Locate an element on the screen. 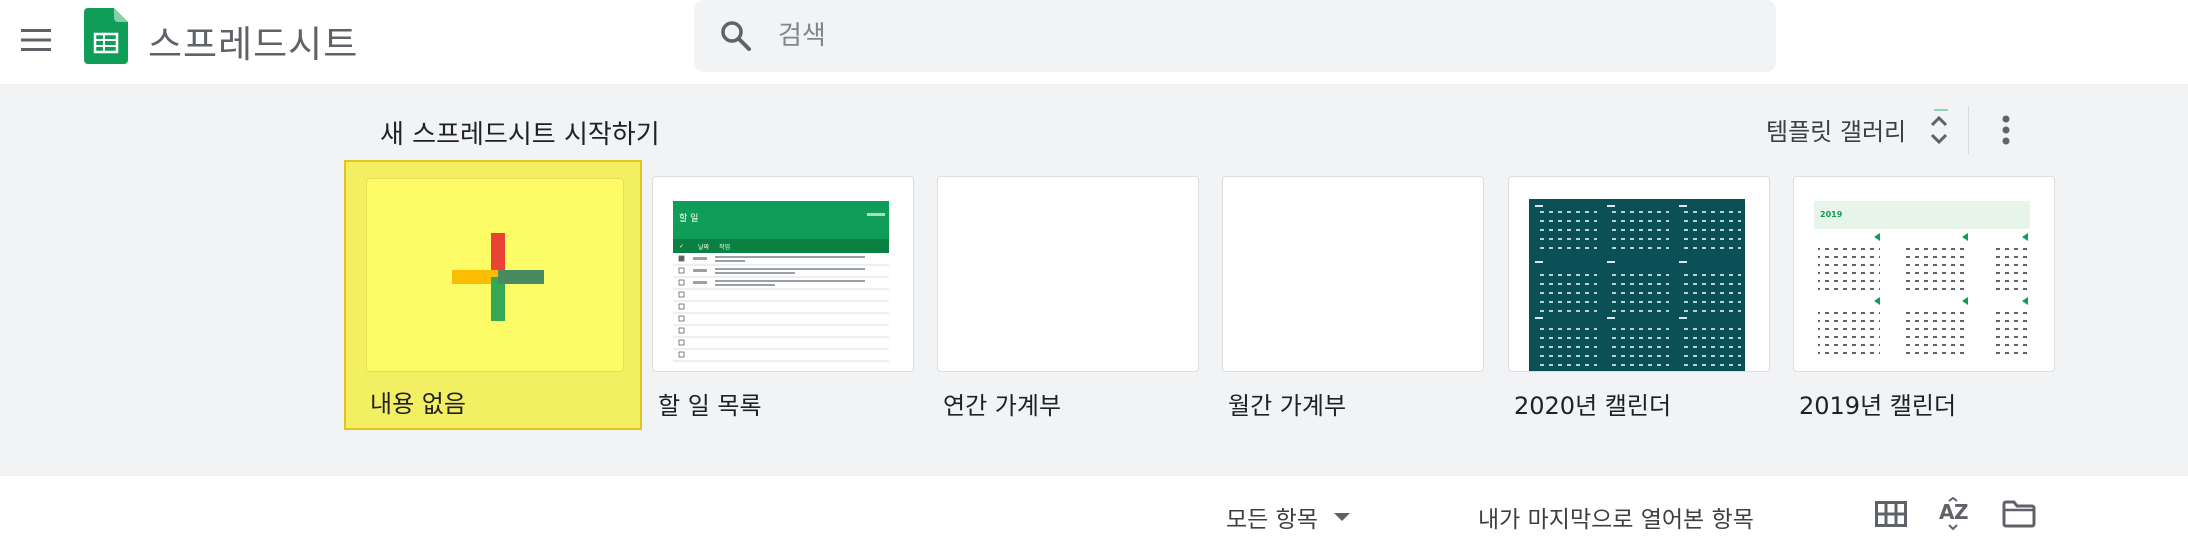 The height and width of the screenshot is (539, 2188). template-gallery-toggle: 템플릿 갤러리 is located at coordinates (1860, 129).